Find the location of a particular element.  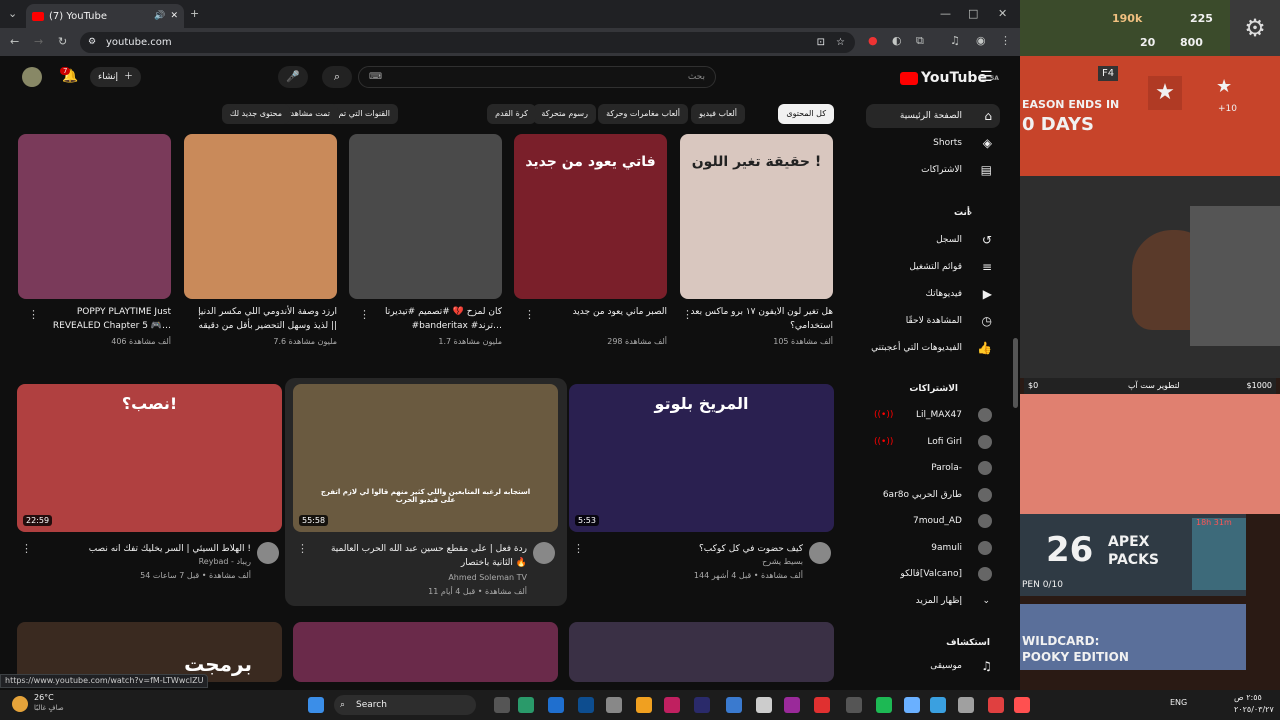

subscription-item: Lil_MAX47 ((•)) is located at coordinates (933, 415).